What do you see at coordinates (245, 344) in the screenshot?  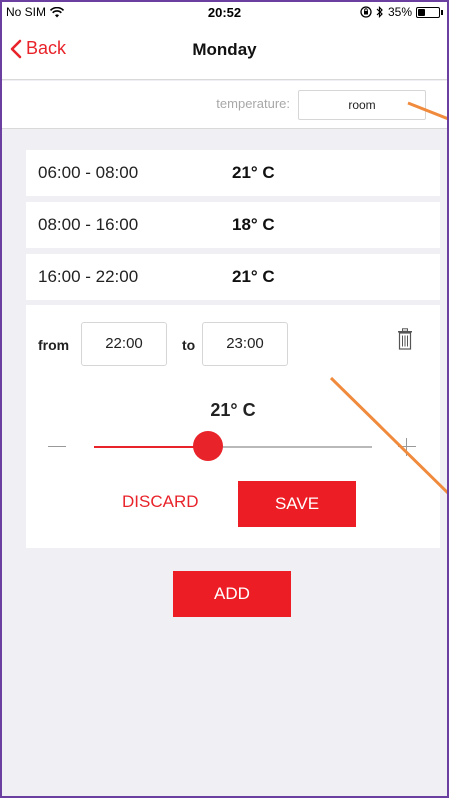 I see `to-time-input: 23:00` at bounding box center [245, 344].